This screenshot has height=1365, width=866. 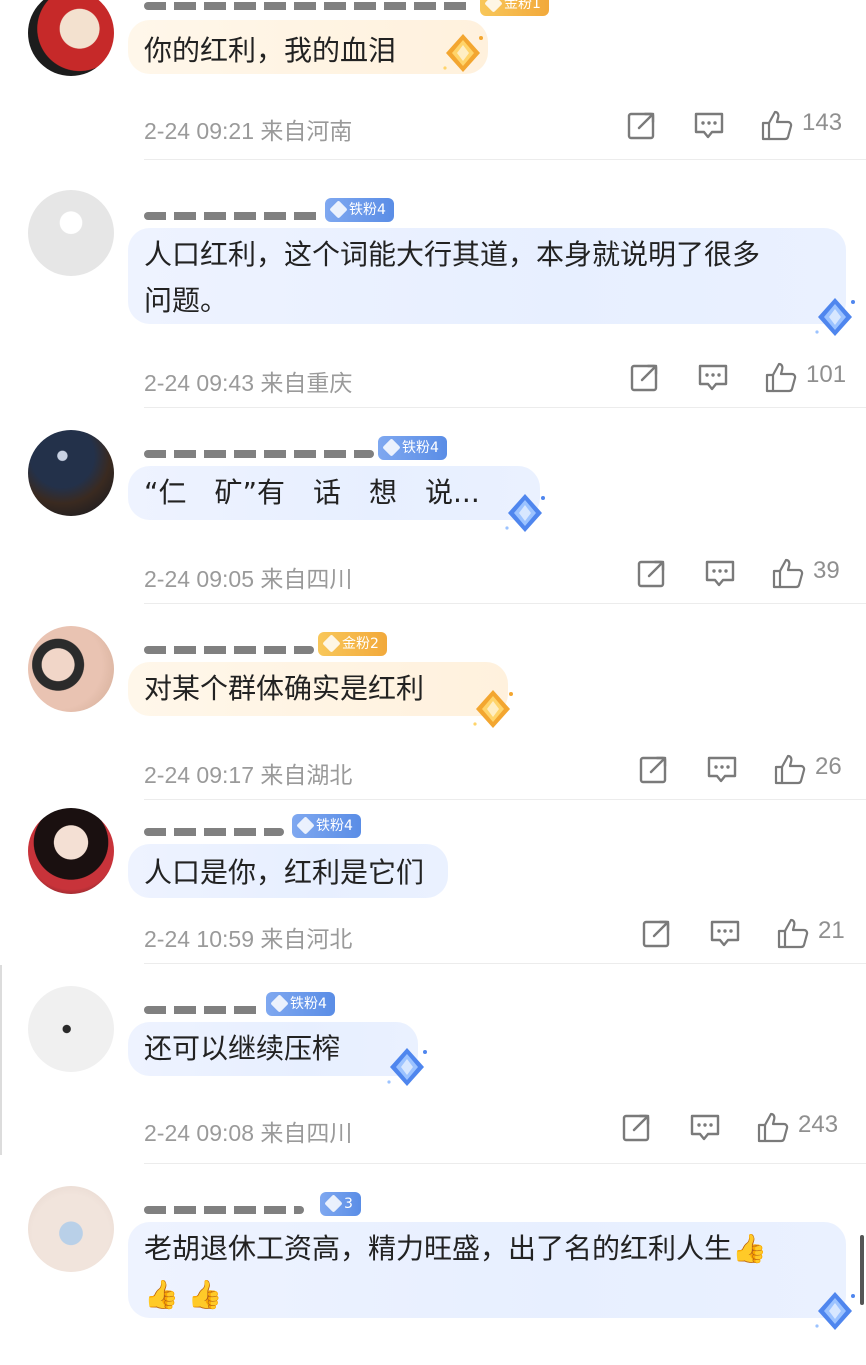 I want to click on like-count: 21, so click(x=831, y=930).